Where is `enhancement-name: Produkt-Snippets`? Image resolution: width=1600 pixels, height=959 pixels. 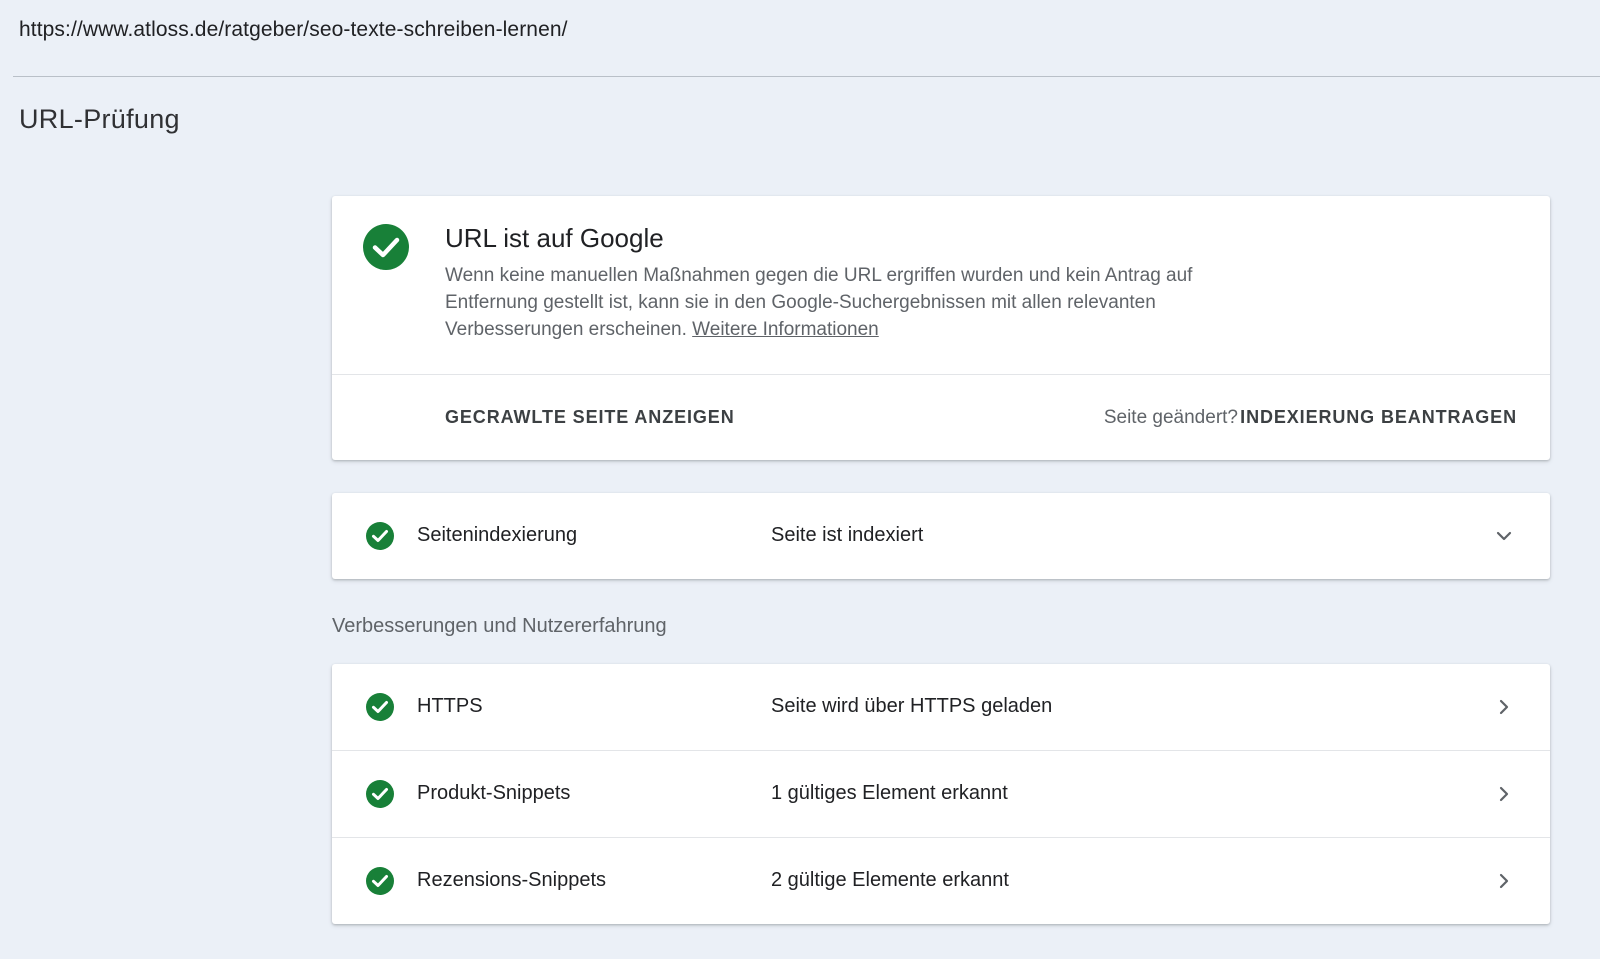
enhancement-name: Produkt-Snippets is located at coordinates (494, 793).